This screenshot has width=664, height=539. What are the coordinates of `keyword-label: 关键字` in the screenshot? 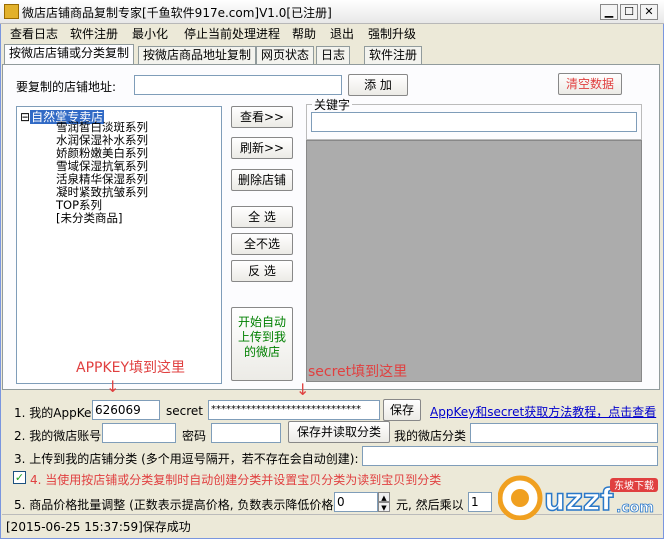 It's located at (332, 104).